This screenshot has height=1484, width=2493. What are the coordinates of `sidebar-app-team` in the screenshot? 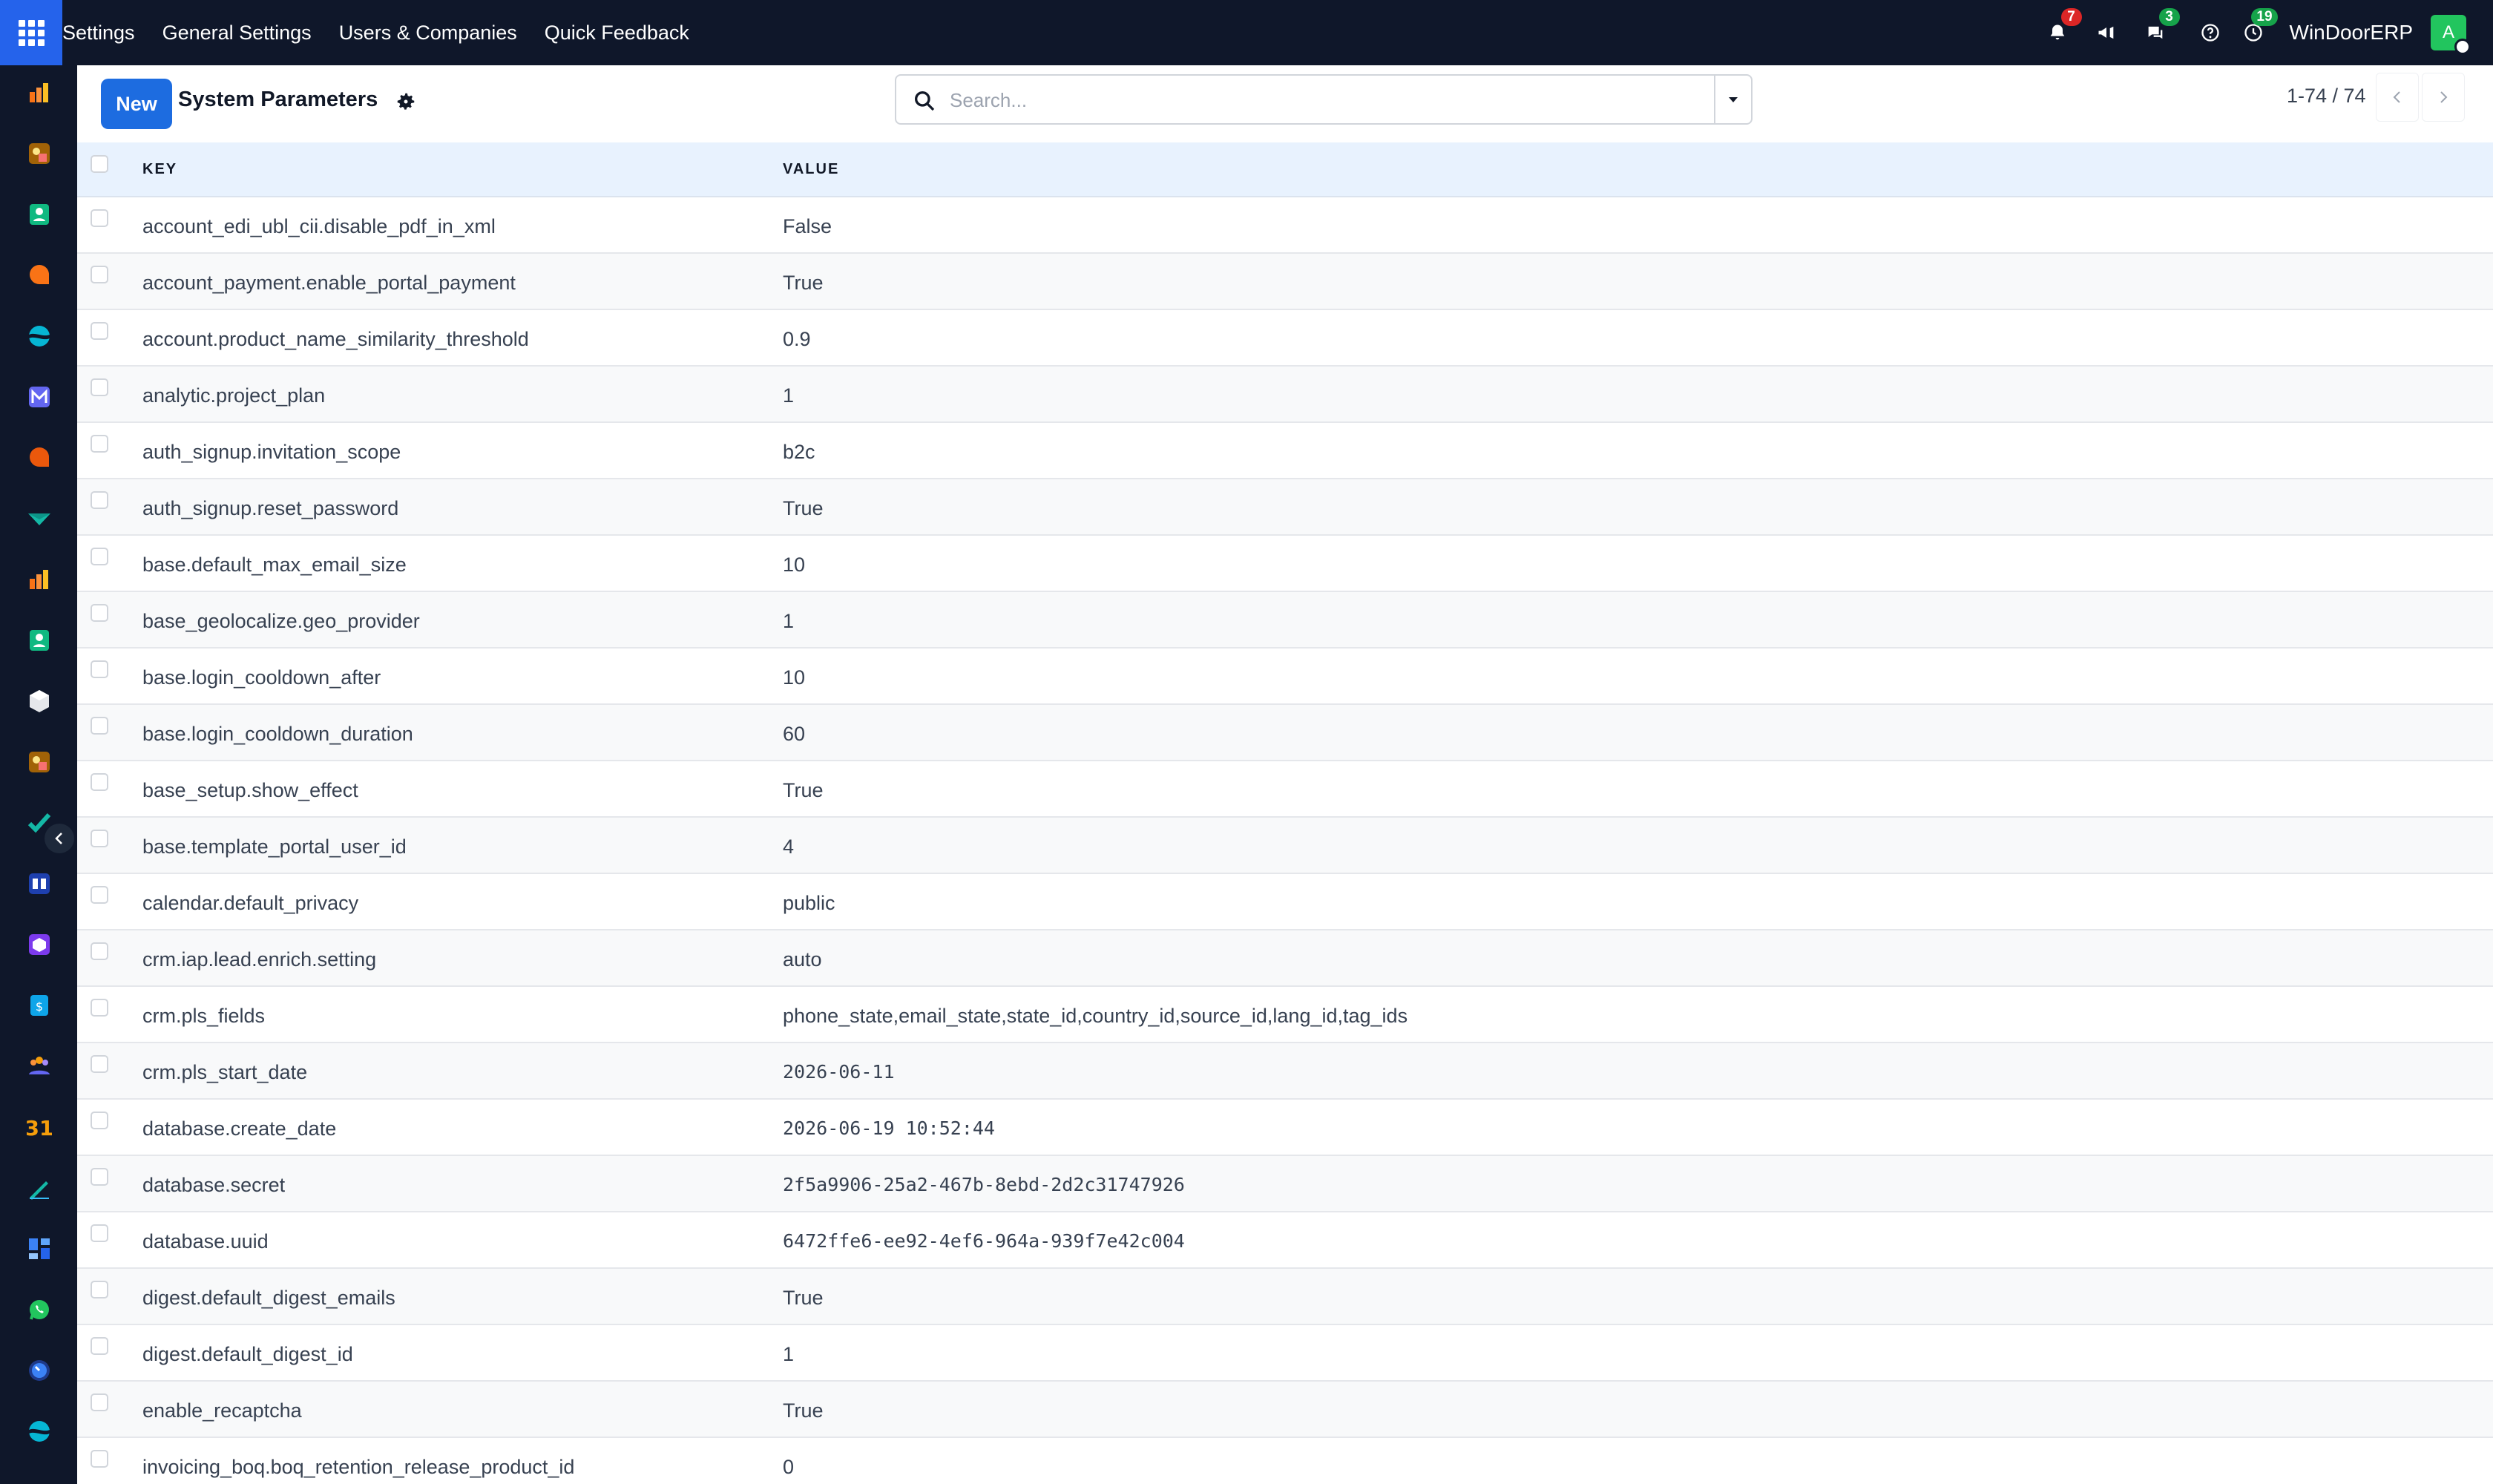 It's located at (39, 1066).